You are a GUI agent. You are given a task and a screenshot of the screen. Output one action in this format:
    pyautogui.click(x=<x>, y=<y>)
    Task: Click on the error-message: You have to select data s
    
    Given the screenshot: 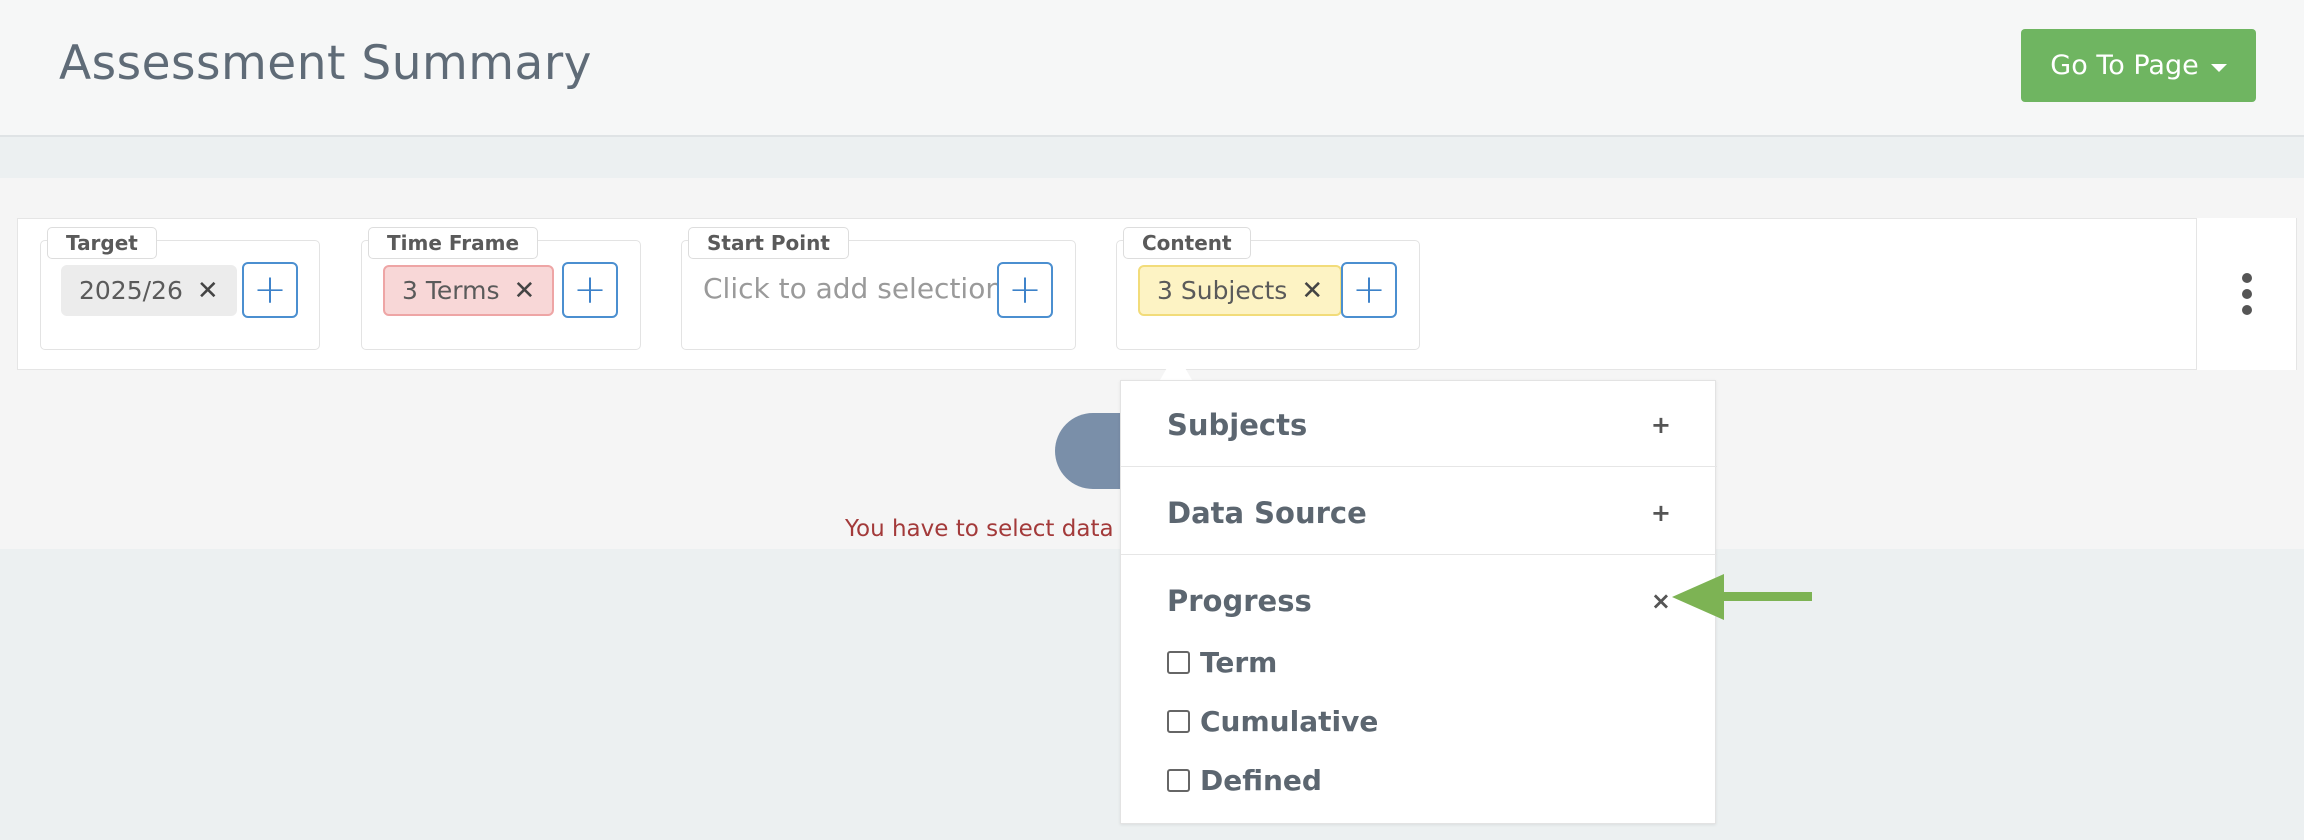 What is the action you would take?
    pyautogui.click(x=989, y=529)
    